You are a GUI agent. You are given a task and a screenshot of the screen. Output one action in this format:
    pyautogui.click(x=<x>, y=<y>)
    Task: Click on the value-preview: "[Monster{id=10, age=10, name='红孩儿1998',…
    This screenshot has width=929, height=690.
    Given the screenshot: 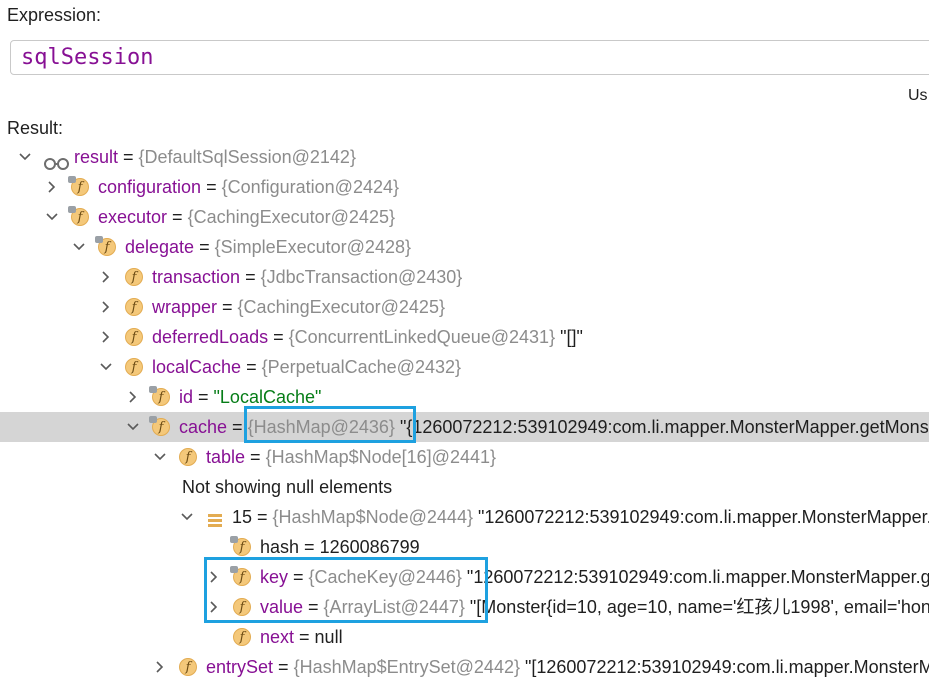 What is the action you would take?
    pyautogui.click(x=699, y=607)
    